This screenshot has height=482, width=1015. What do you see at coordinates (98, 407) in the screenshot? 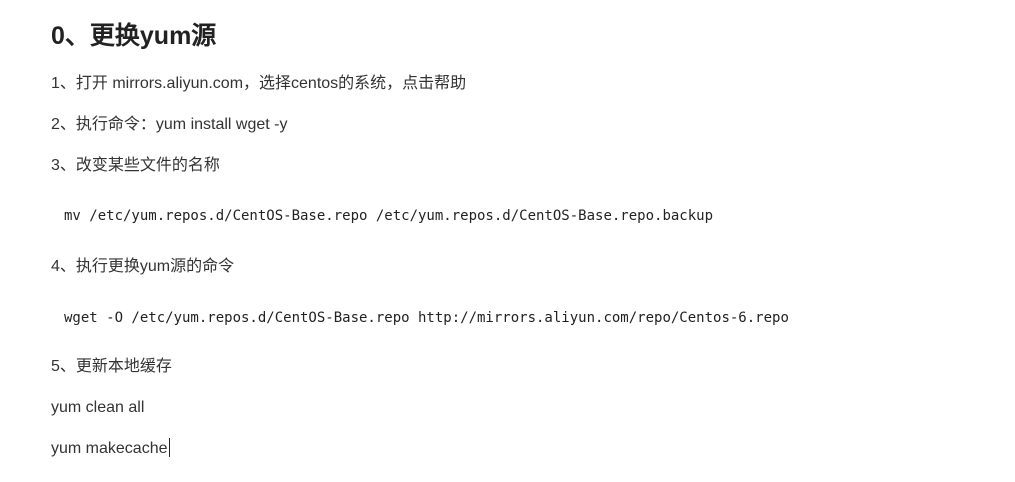
I see `command-clean: yum clean all` at bounding box center [98, 407].